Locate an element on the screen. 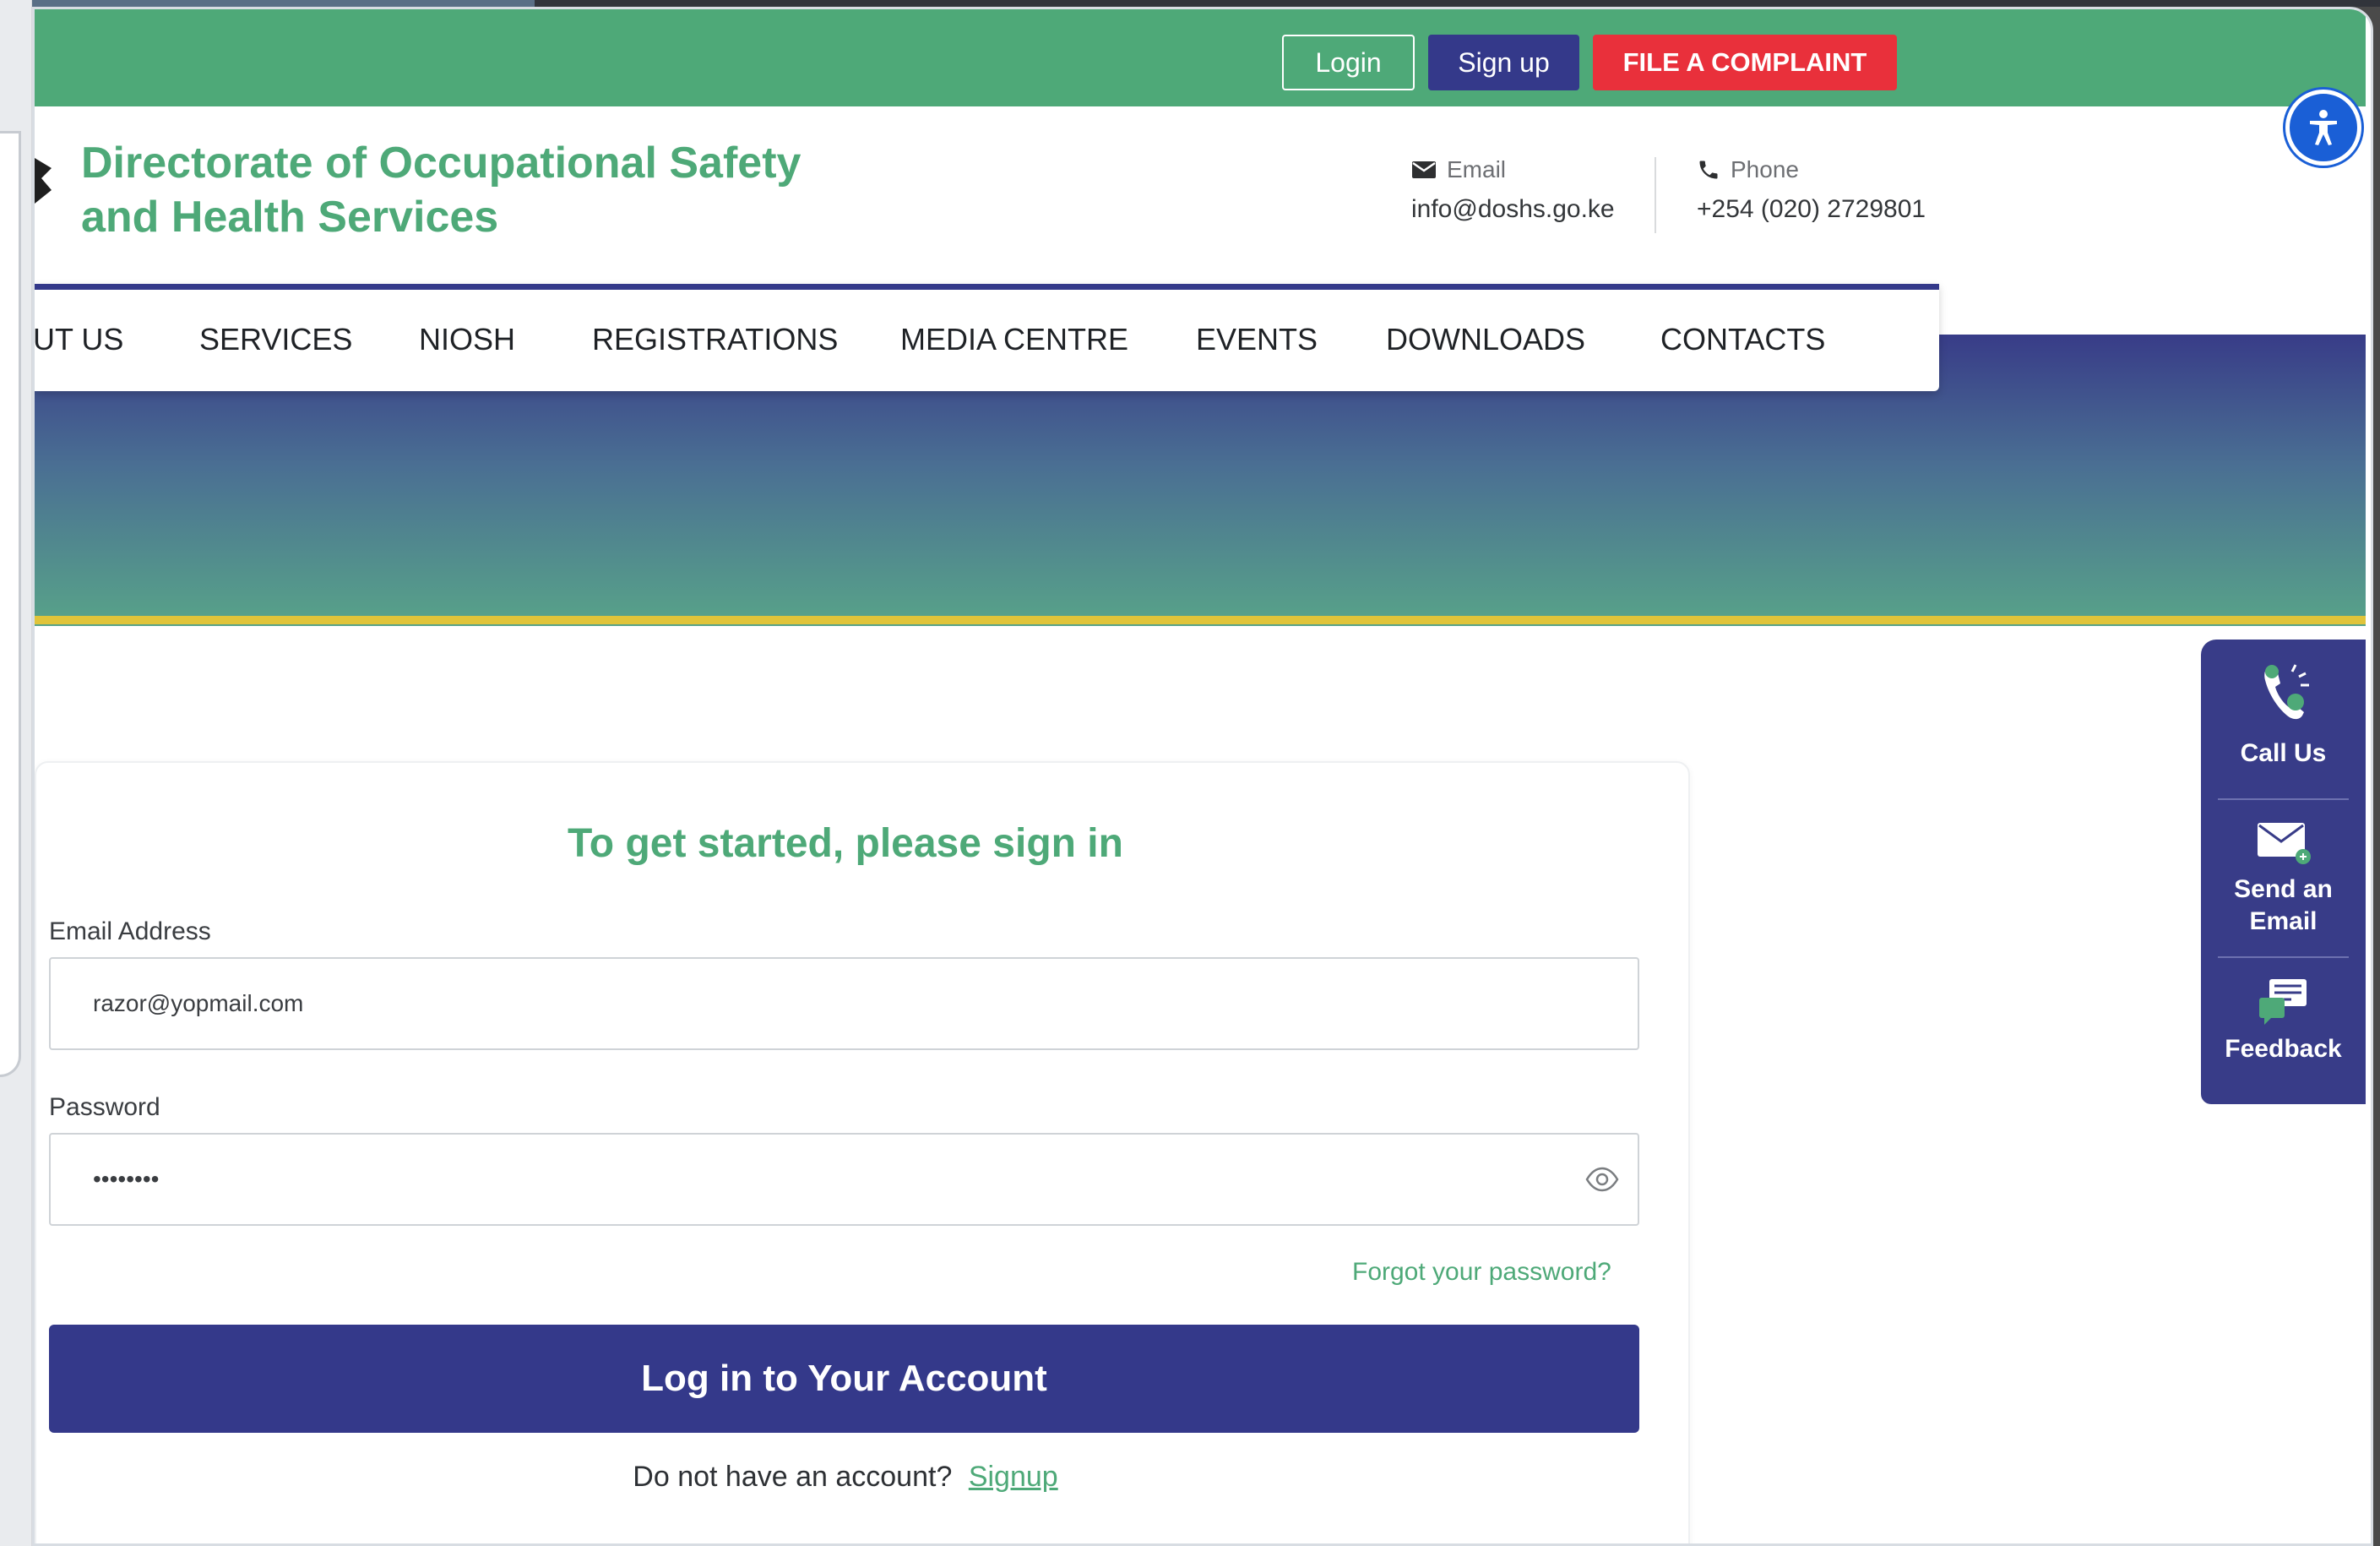  nav-item-downloads: DOWNLOADS is located at coordinates (1485, 339).